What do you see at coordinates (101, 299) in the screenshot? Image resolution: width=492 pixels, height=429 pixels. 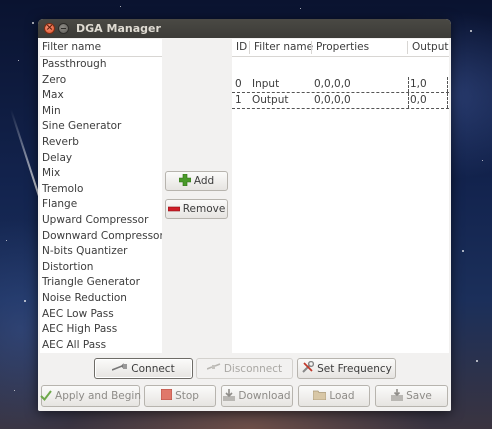 I see `filter-list-item: Noise Reduction` at bounding box center [101, 299].